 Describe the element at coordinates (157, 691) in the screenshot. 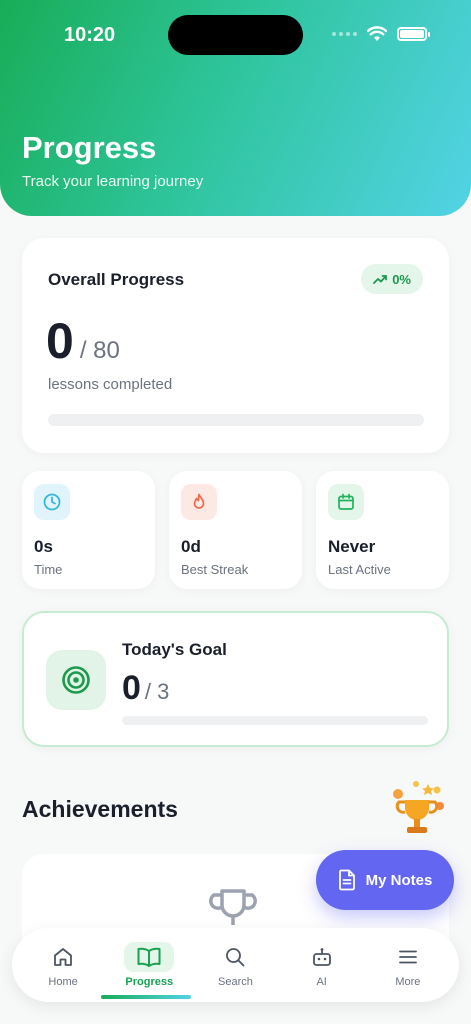

I see `goal-total-value: / 3` at that location.